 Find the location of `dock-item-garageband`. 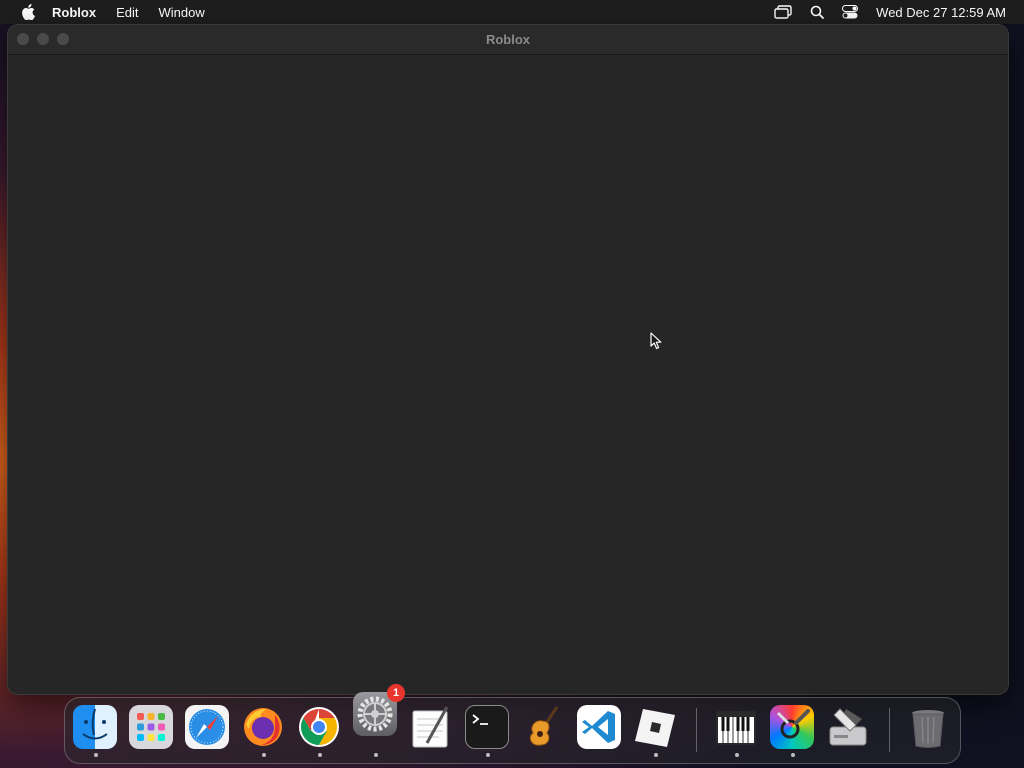

dock-item-garageband is located at coordinates (544, 728).